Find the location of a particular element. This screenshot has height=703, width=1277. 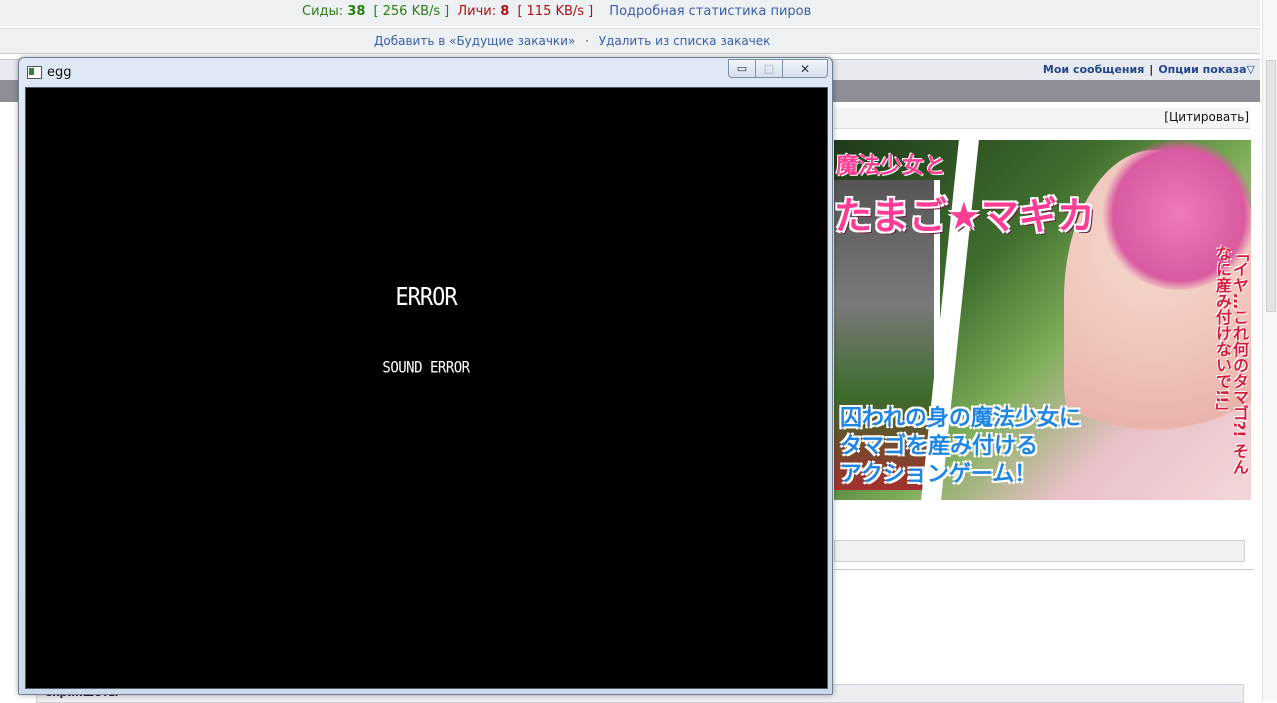

minimize-button: ▭ is located at coordinates (742, 68).